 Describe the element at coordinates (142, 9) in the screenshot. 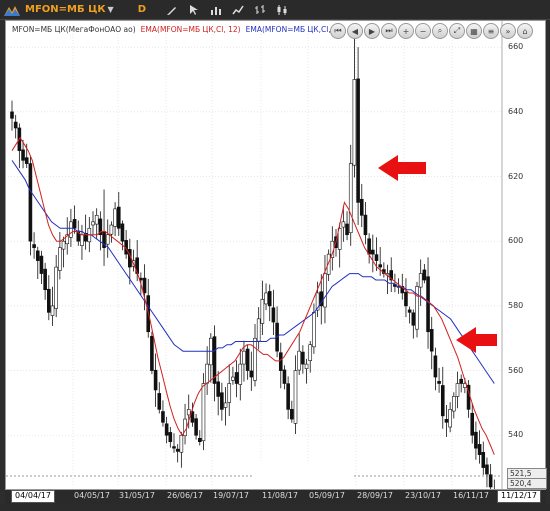

I see `period-selector: D` at that location.